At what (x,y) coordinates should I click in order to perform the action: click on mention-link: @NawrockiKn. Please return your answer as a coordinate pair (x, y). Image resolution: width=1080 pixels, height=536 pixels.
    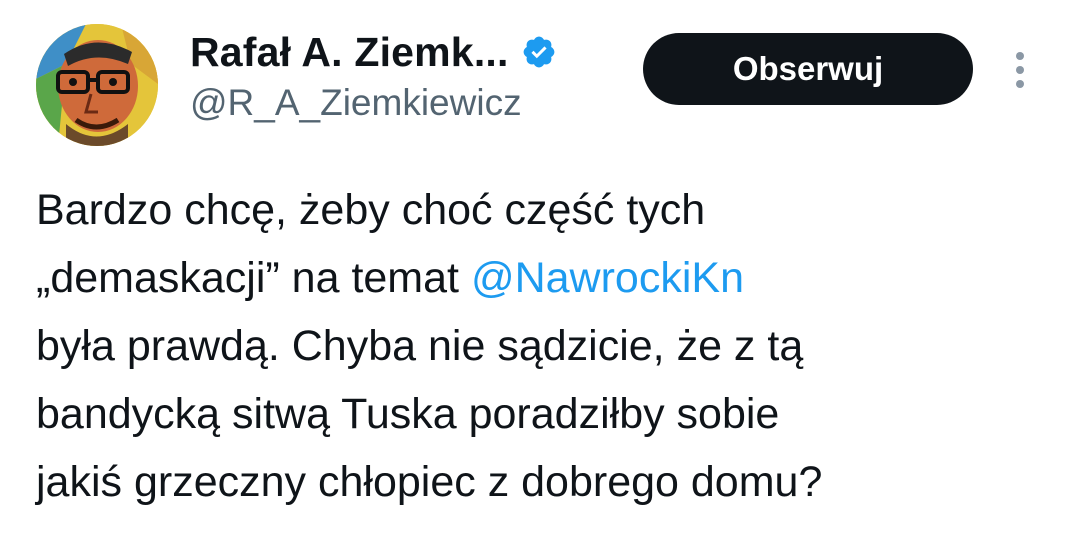
    Looking at the image, I should click on (607, 278).